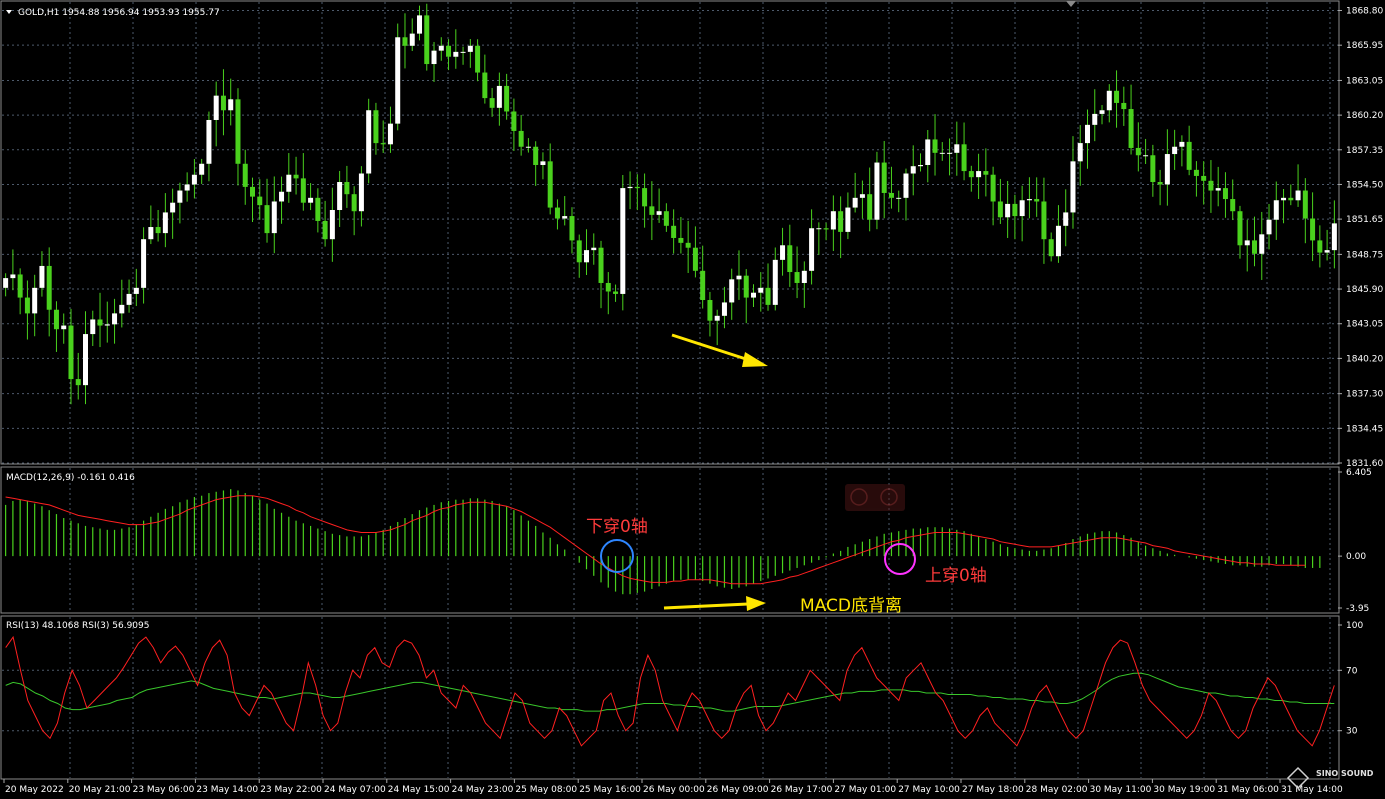 The height and width of the screenshot is (799, 1385). What do you see at coordinates (875, 497) in the screenshot?
I see `chart-toolbar-overlay` at bounding box center [875, 497].